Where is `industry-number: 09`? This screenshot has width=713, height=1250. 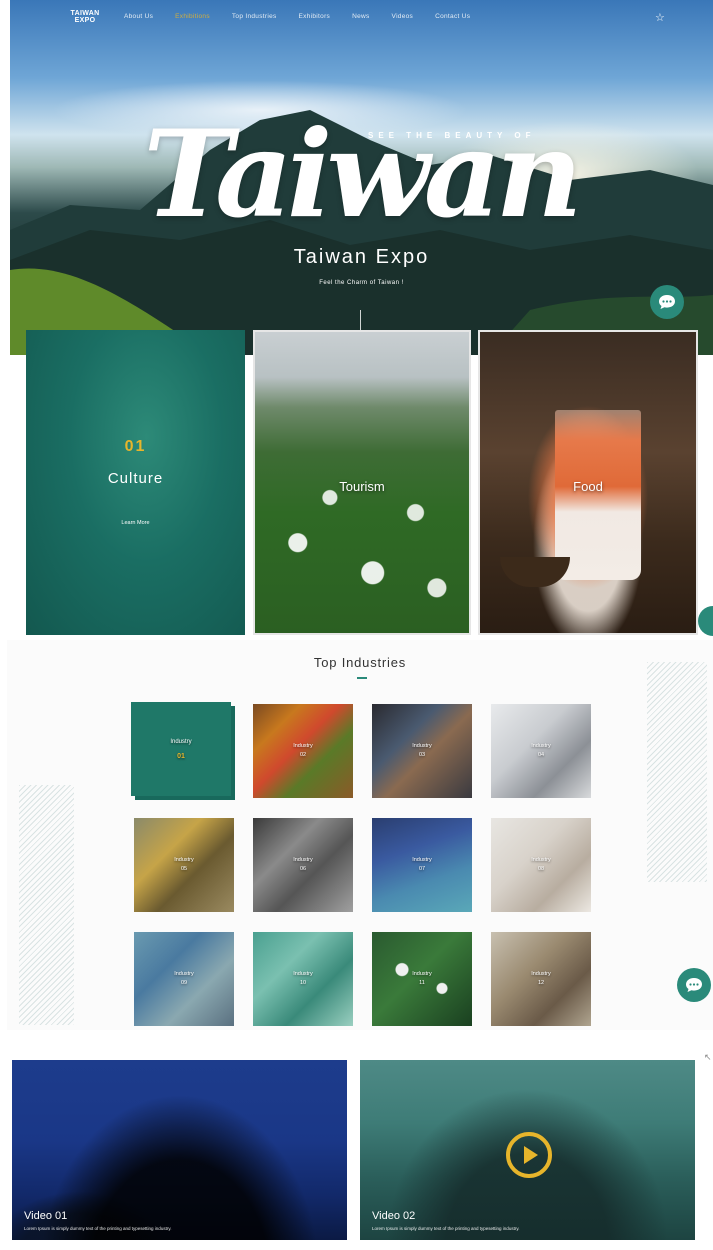
industry-number: 09 is located at coordinates (184, 983).